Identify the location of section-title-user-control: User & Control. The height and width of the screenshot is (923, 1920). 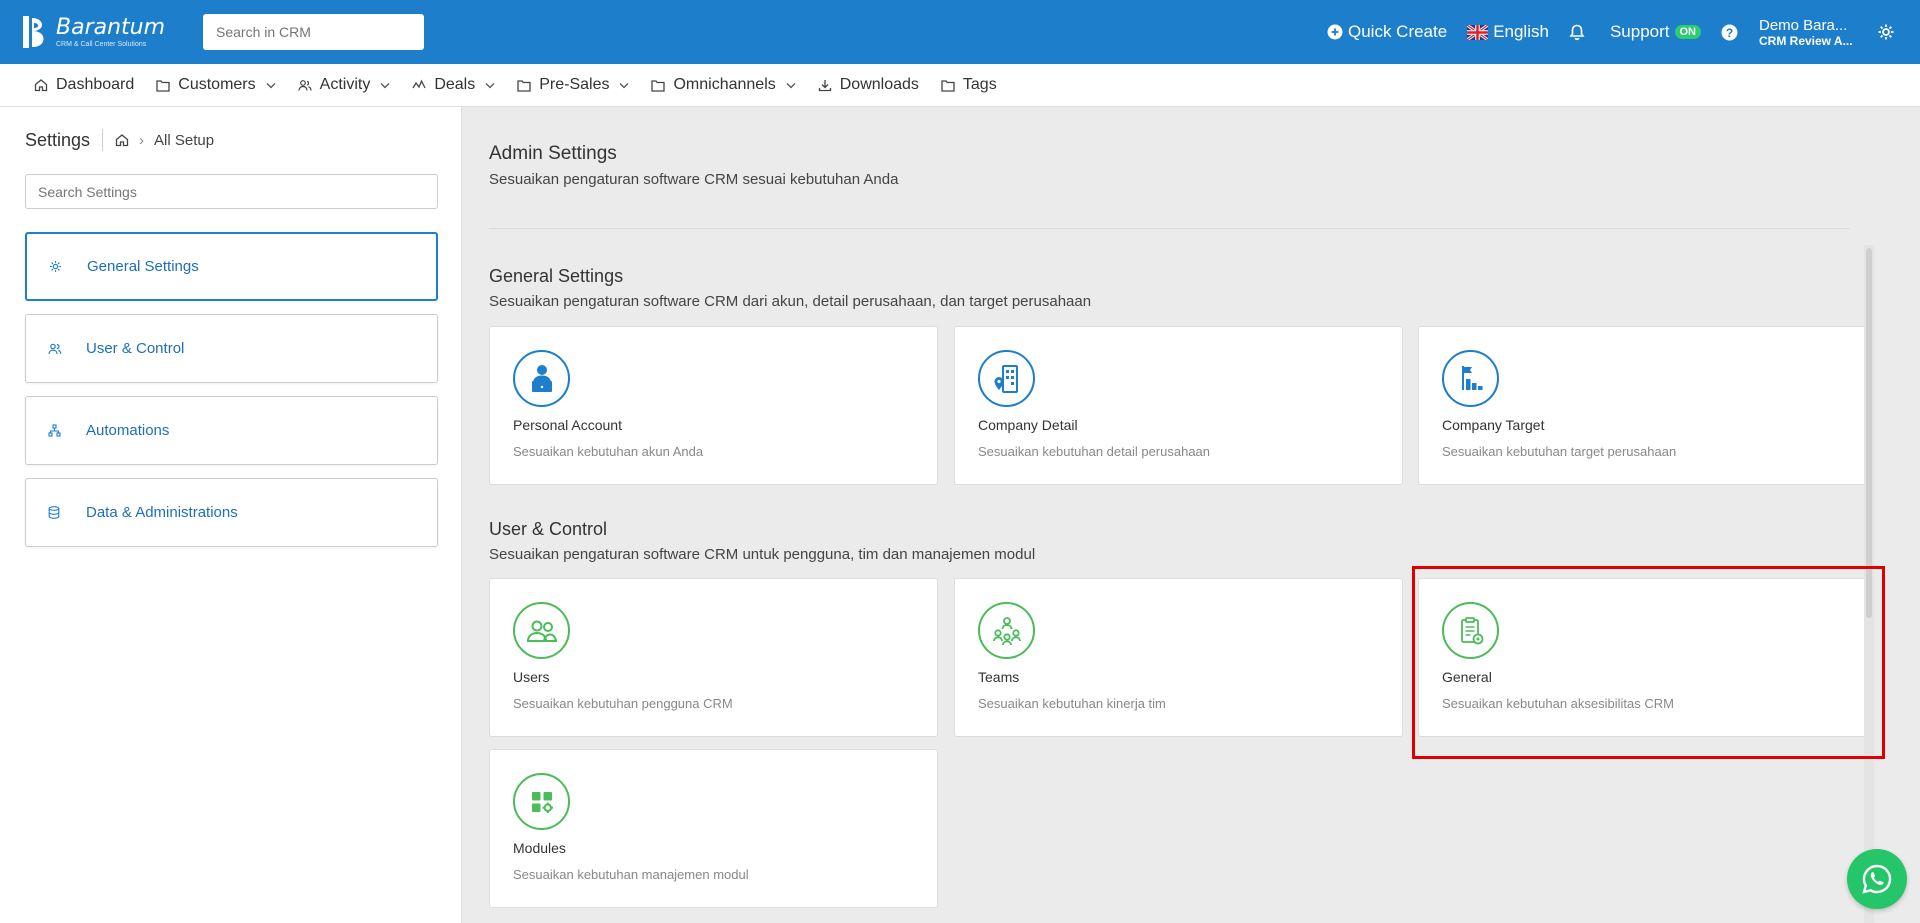
(548, 529).